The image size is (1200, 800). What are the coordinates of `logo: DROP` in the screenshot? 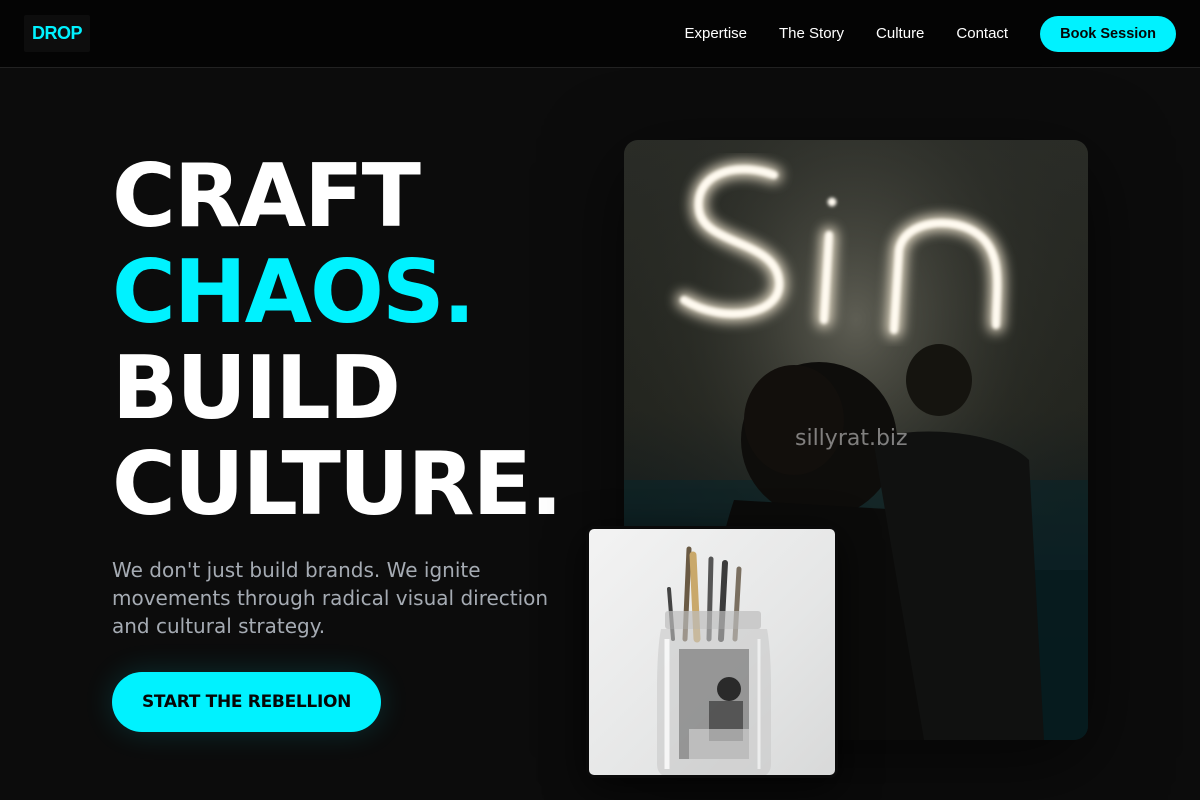 It's located at (57, 33).